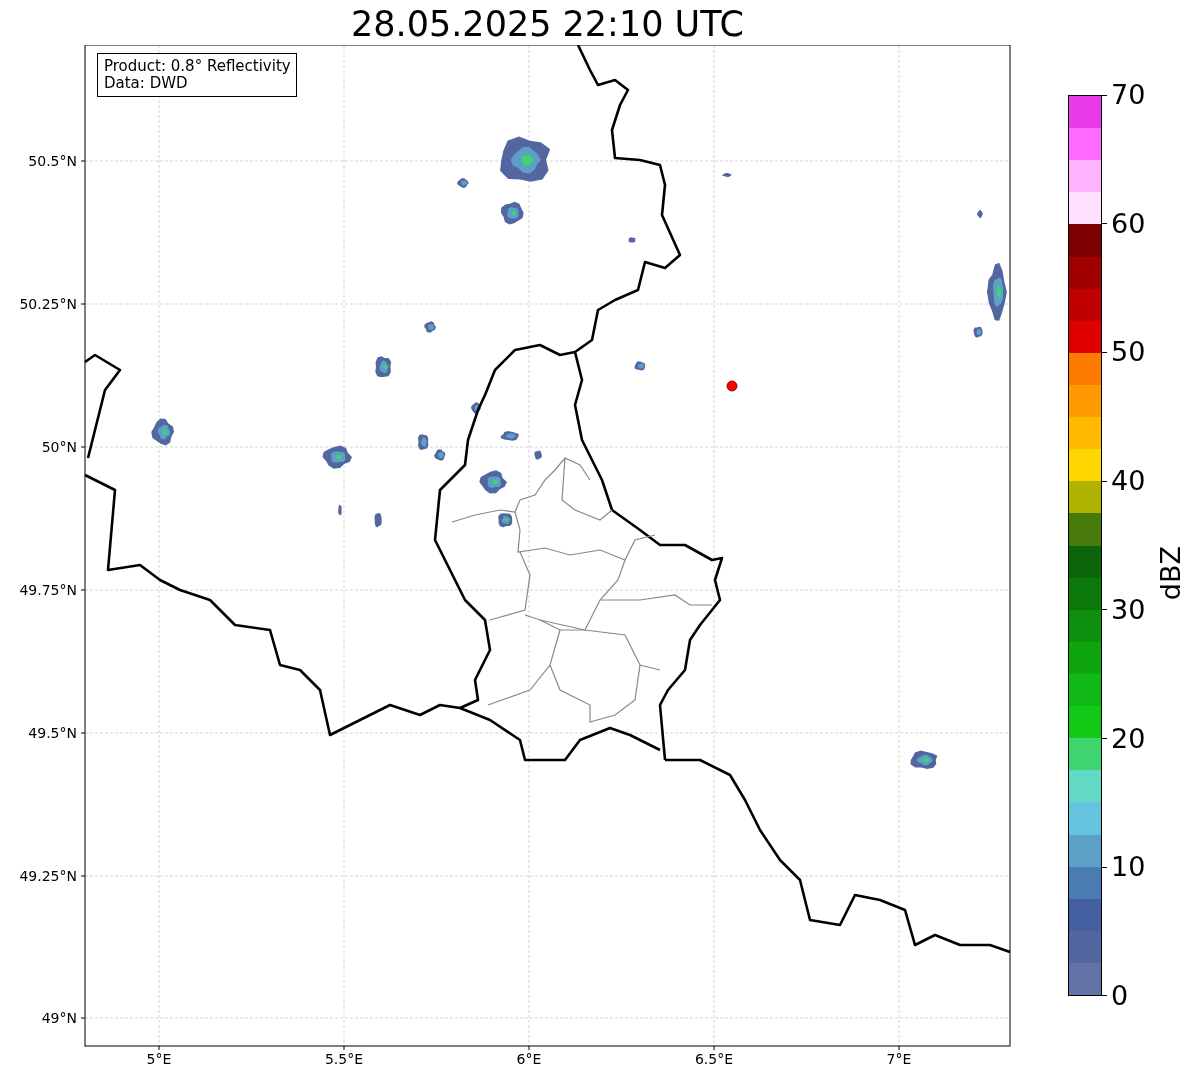  Describe the element at coordinates (59, 1018) in the screenshot. I see `axis-tick-label: 49°N` at that location.